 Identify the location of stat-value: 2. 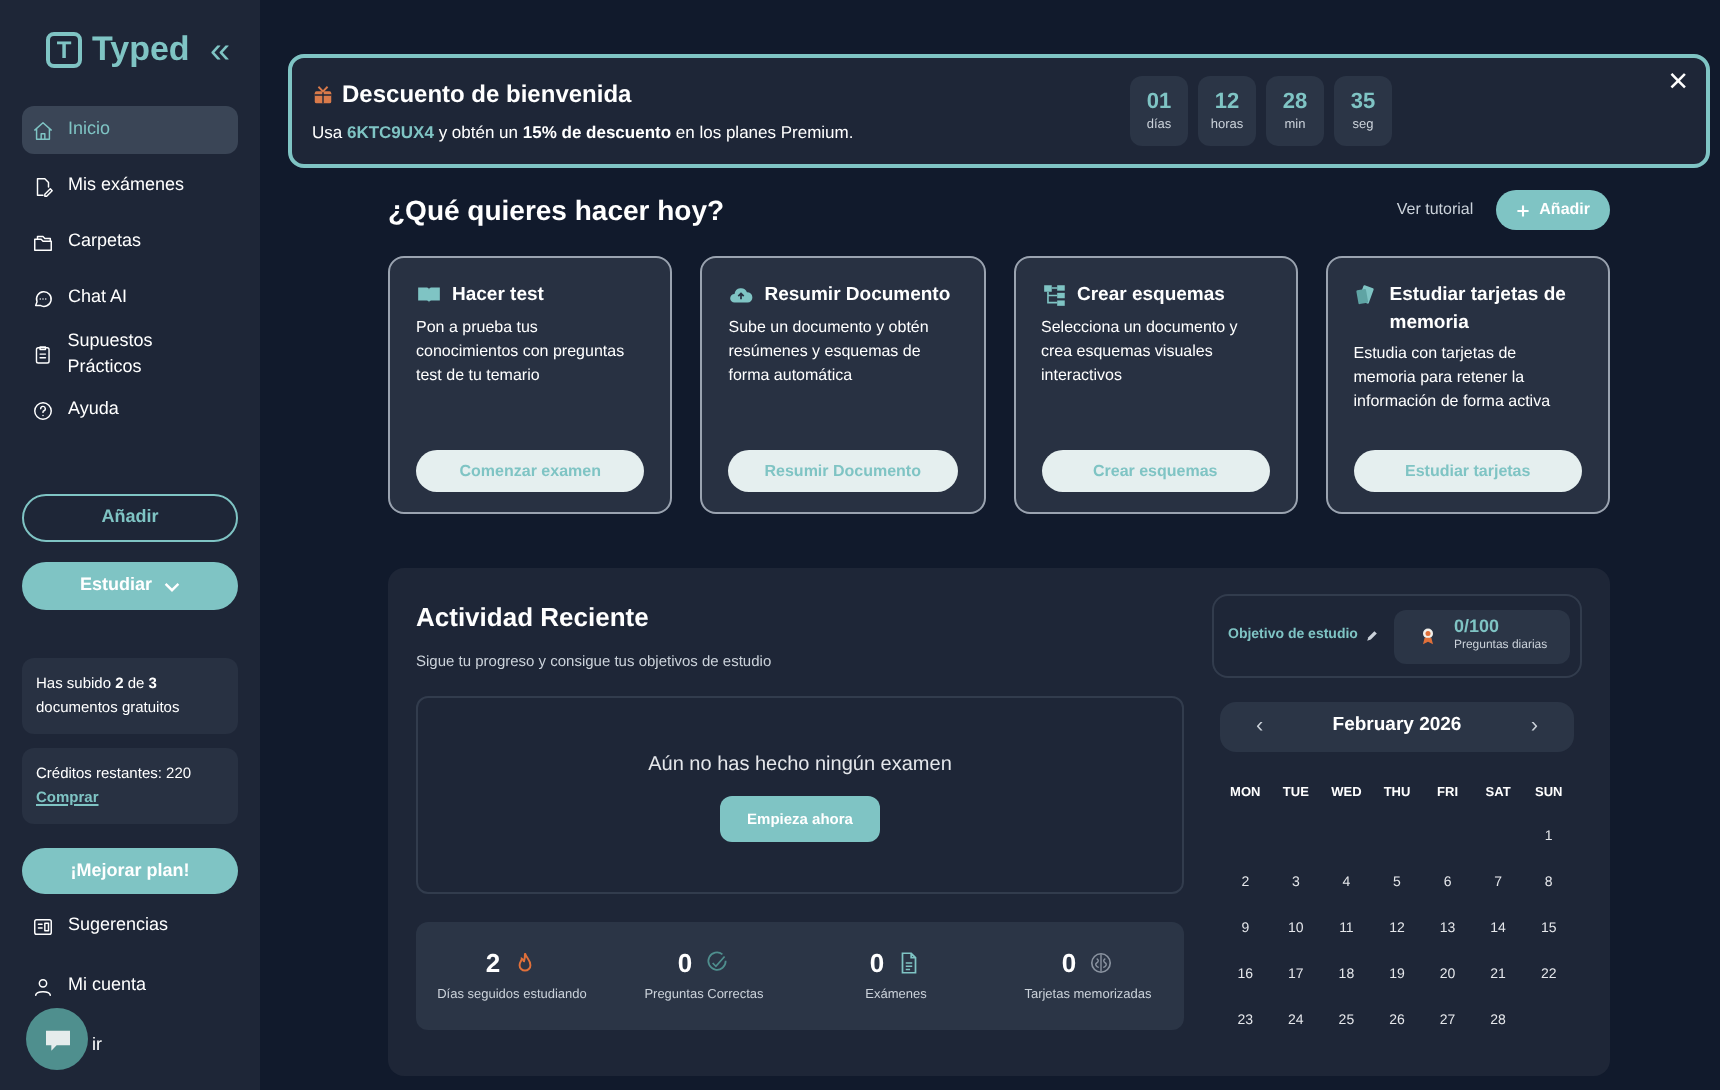
(493, 963).